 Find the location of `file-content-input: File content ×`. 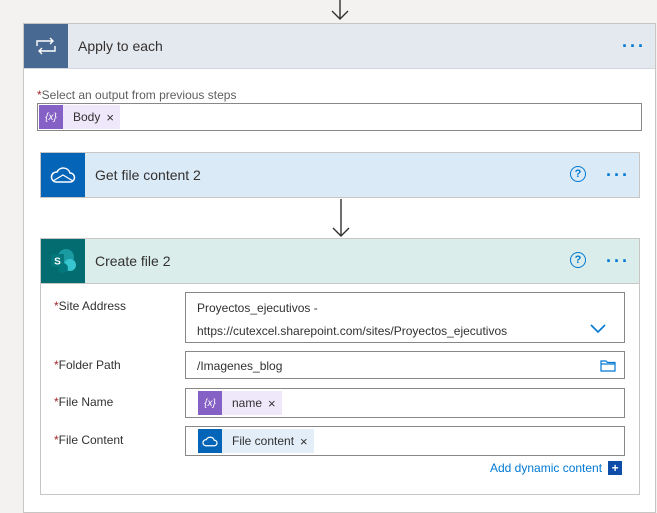

file-content-input: File content × is located at coordinates (405, 441).